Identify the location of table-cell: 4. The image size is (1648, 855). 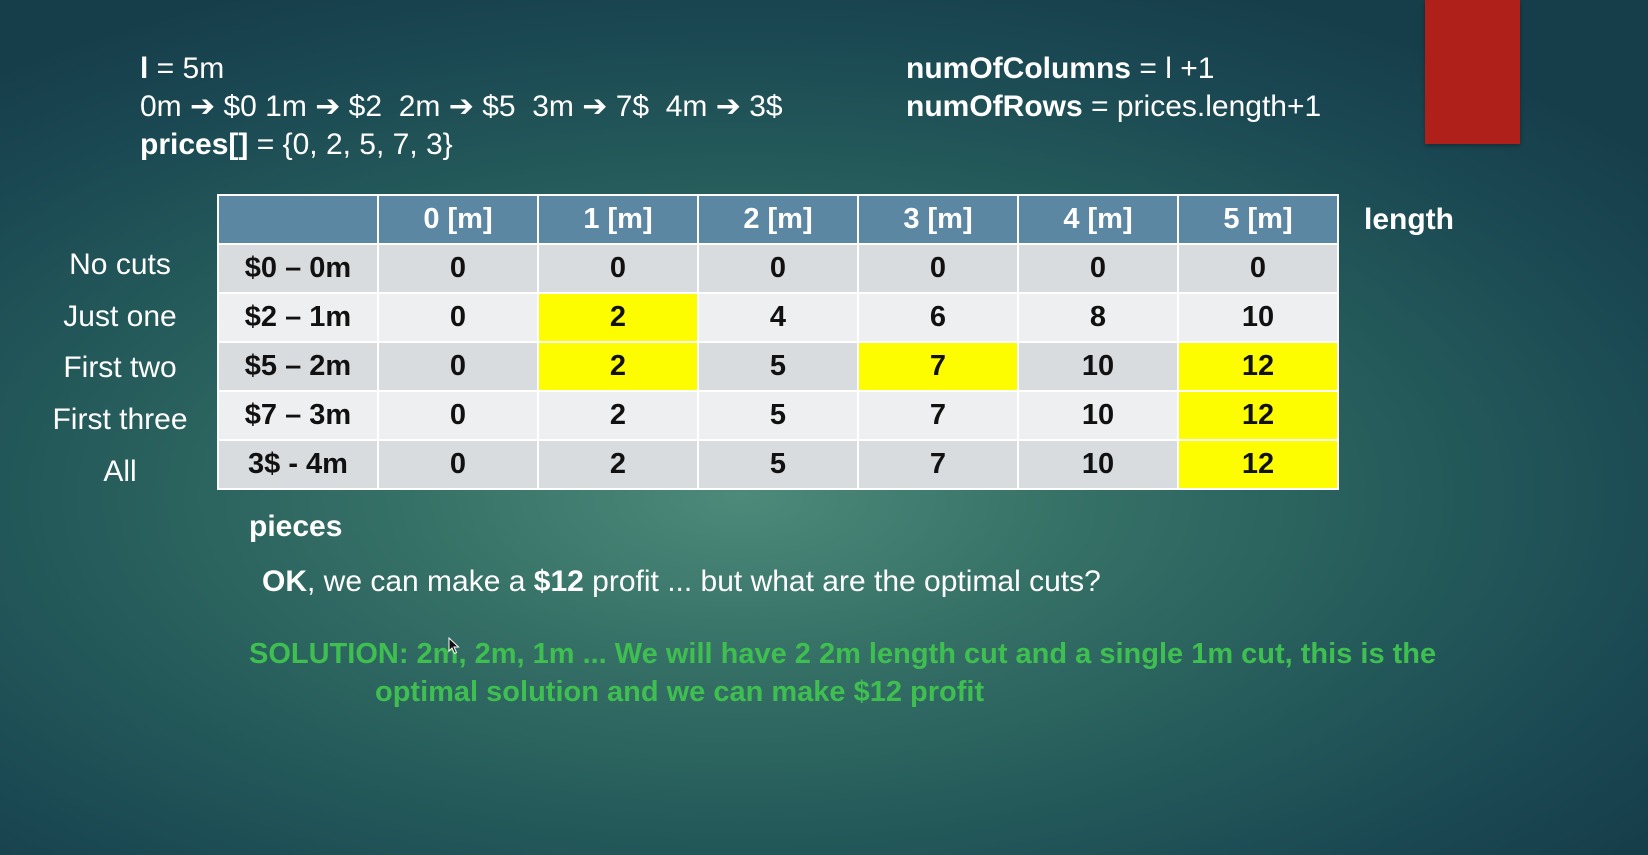
(778, 317).